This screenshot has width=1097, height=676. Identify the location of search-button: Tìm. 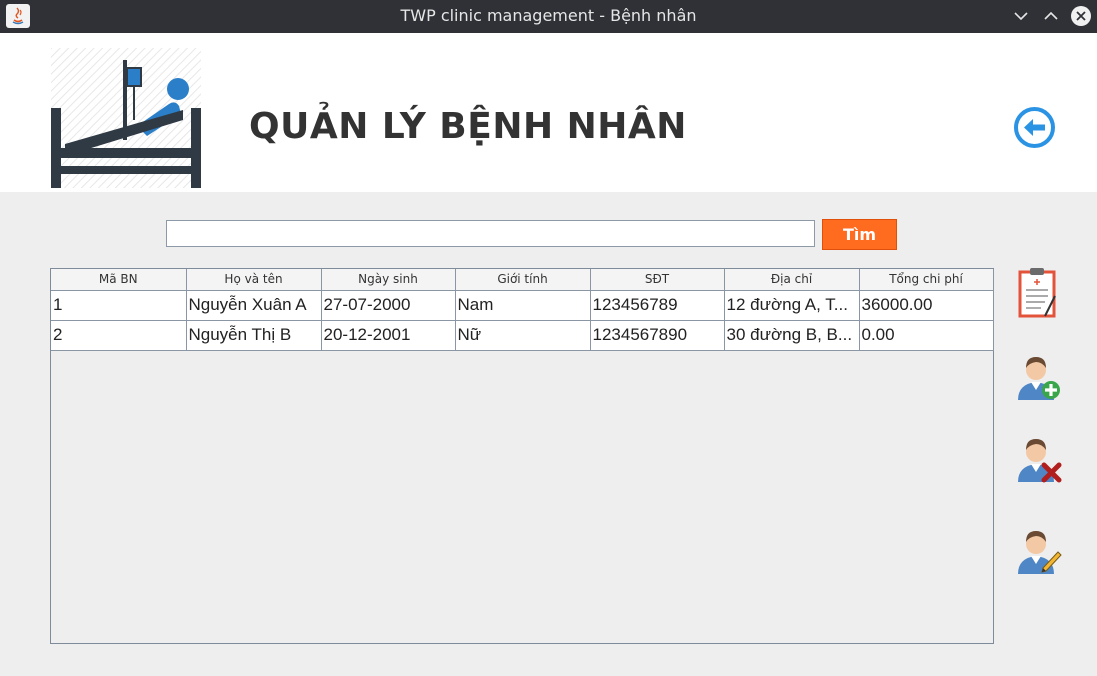
(859, 234).